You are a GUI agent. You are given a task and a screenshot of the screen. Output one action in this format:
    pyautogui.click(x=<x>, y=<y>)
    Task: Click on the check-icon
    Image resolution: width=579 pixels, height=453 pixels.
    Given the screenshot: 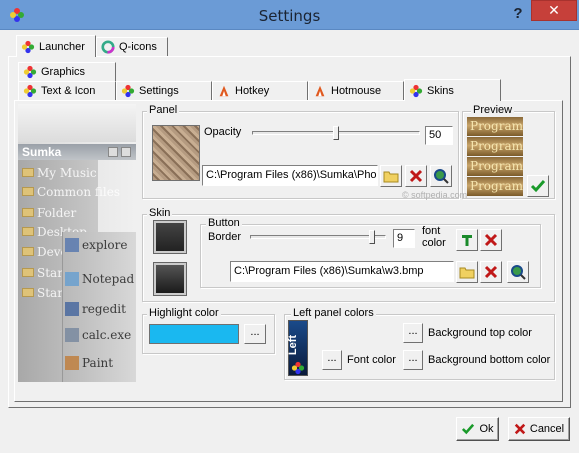 What is the action you would take?
    pyautogui.click(x=538, y=186)
    